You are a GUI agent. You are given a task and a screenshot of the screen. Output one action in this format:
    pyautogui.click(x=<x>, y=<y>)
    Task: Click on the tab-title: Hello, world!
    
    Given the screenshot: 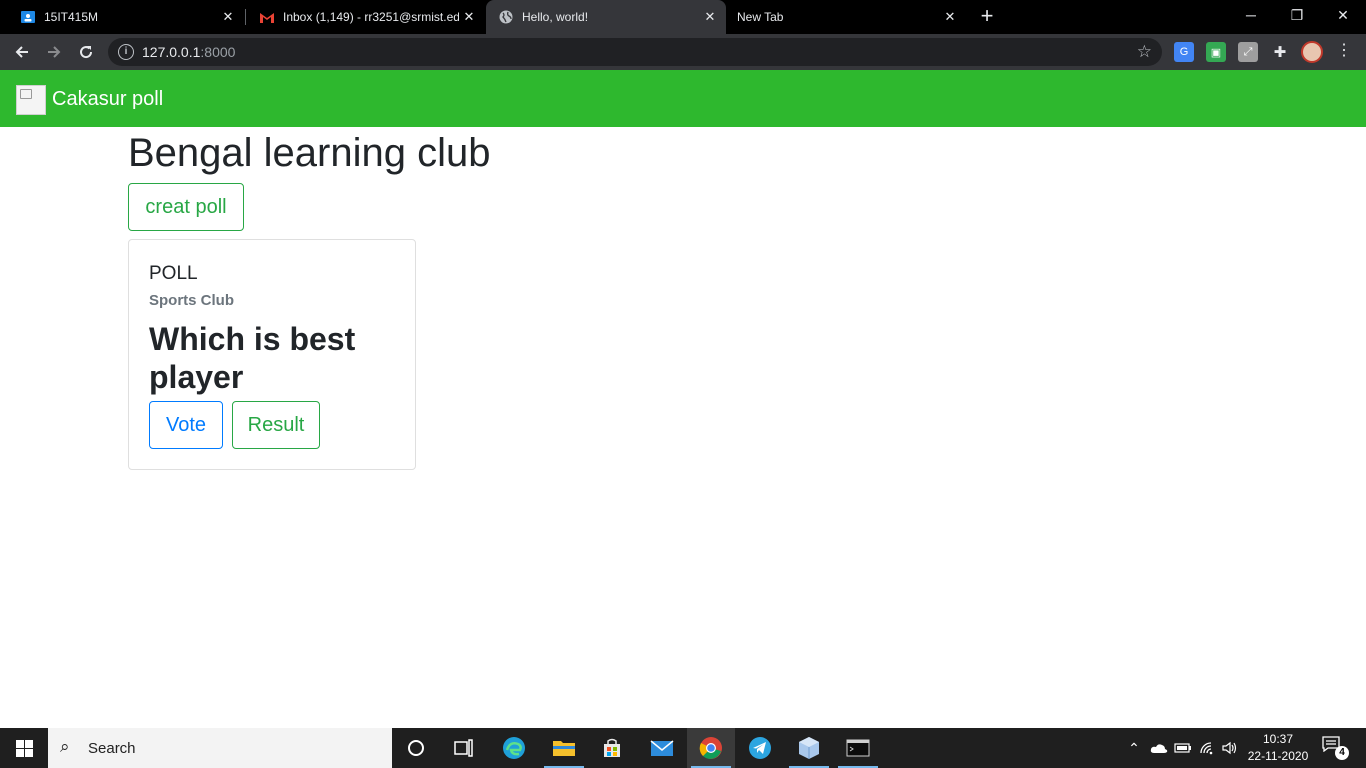 What is the action you would take?
    pyautogui.click(x=555, y=17)
    